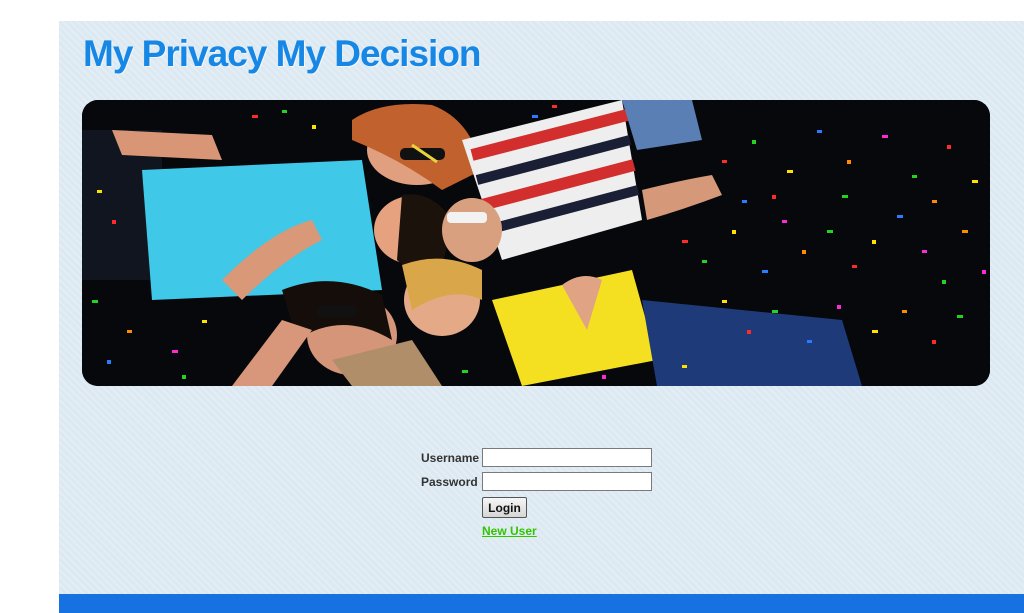 The width and height of the screenshot is (1024, 613). What do you see at coordinates (509, 531) in the screenshot?
I see `new-user-link: New User` at bounding box center [509, 531].